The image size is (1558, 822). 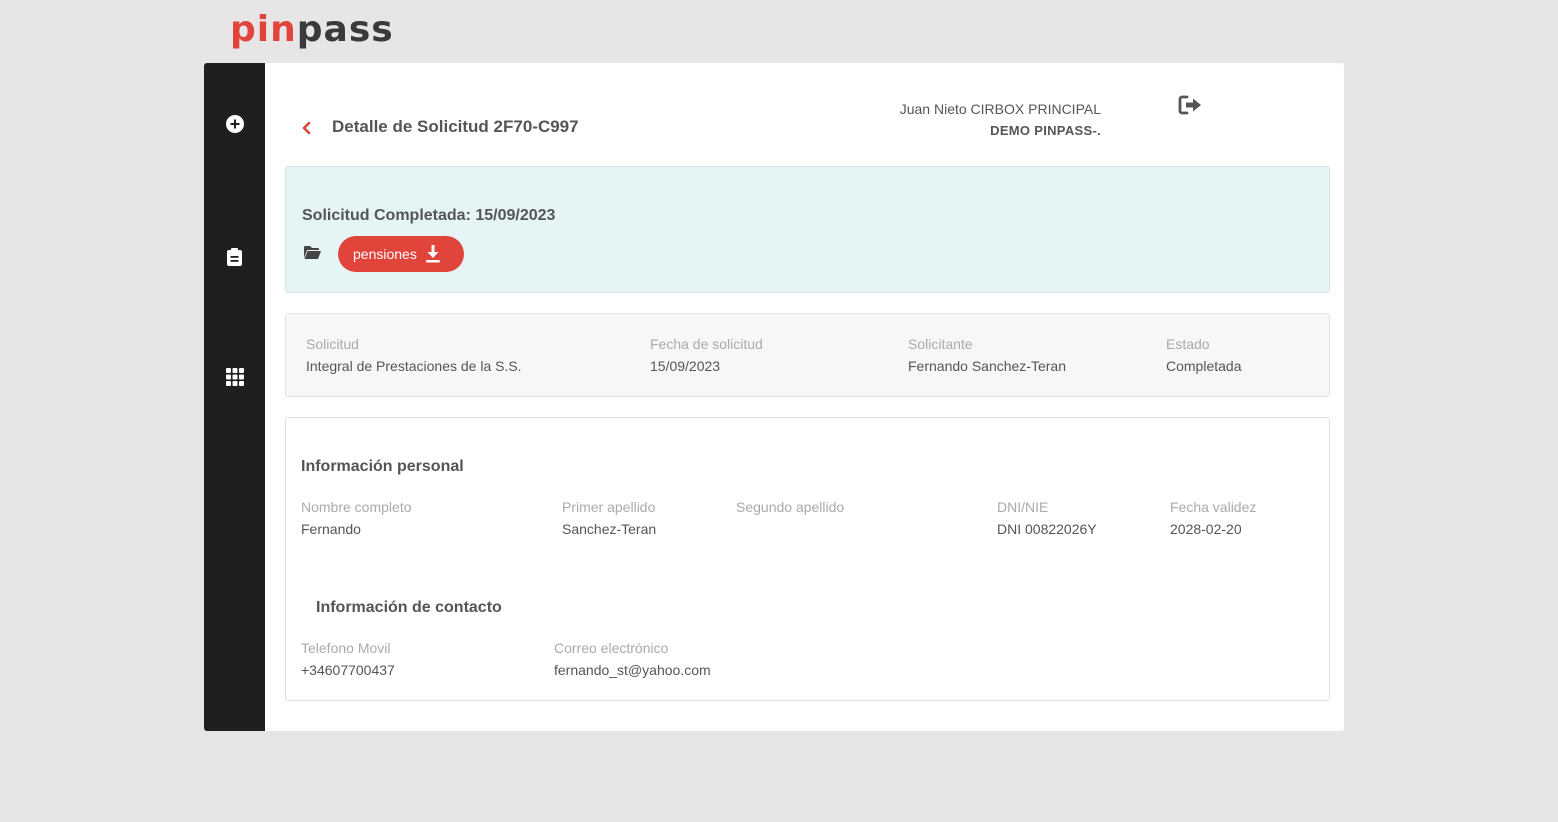 I want to click on logo-pass-text: pass, so click(x=345, y=29).